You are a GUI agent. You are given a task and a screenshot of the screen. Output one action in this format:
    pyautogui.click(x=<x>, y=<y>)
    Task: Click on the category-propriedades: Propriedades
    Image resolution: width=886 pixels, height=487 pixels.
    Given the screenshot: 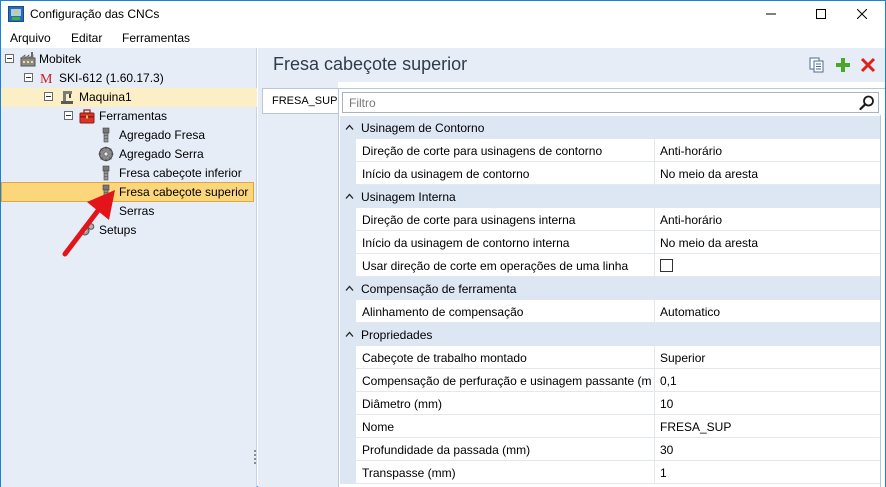 What is the action you would take?
    pyautogui.click(x=610, y=334)
    